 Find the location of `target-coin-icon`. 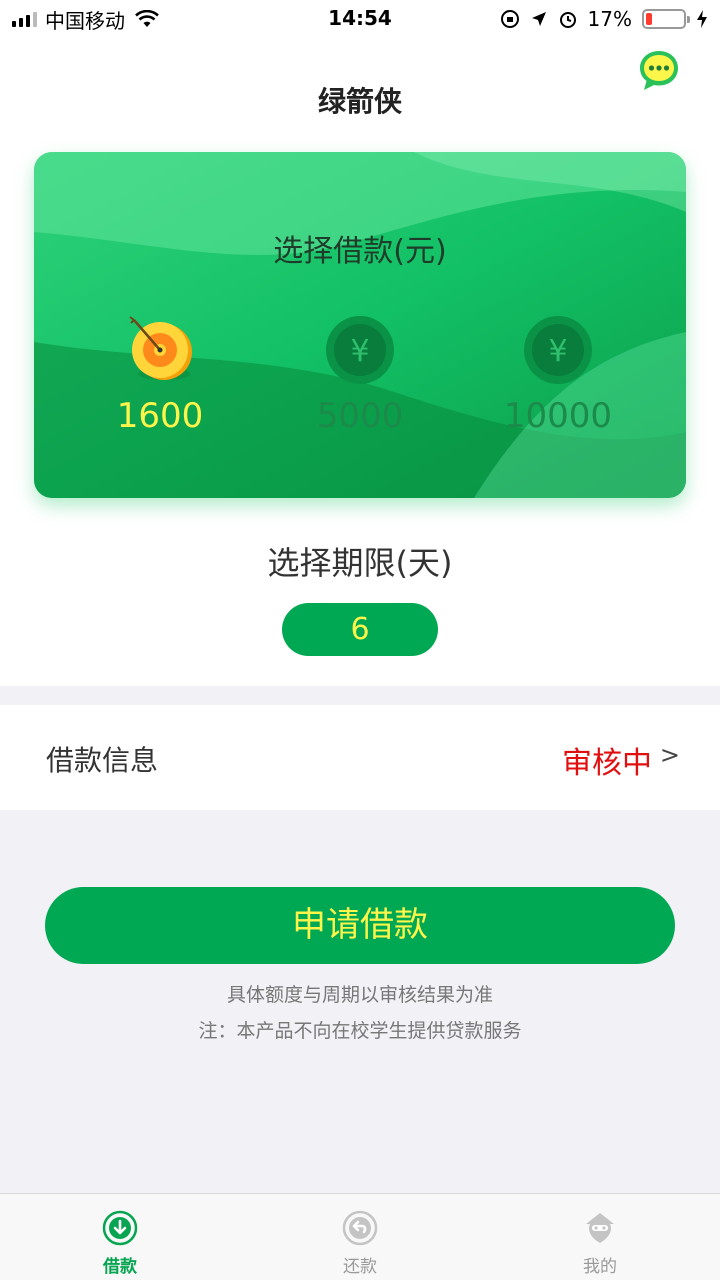

target-coin-icon is located at coordinates (160, 348).